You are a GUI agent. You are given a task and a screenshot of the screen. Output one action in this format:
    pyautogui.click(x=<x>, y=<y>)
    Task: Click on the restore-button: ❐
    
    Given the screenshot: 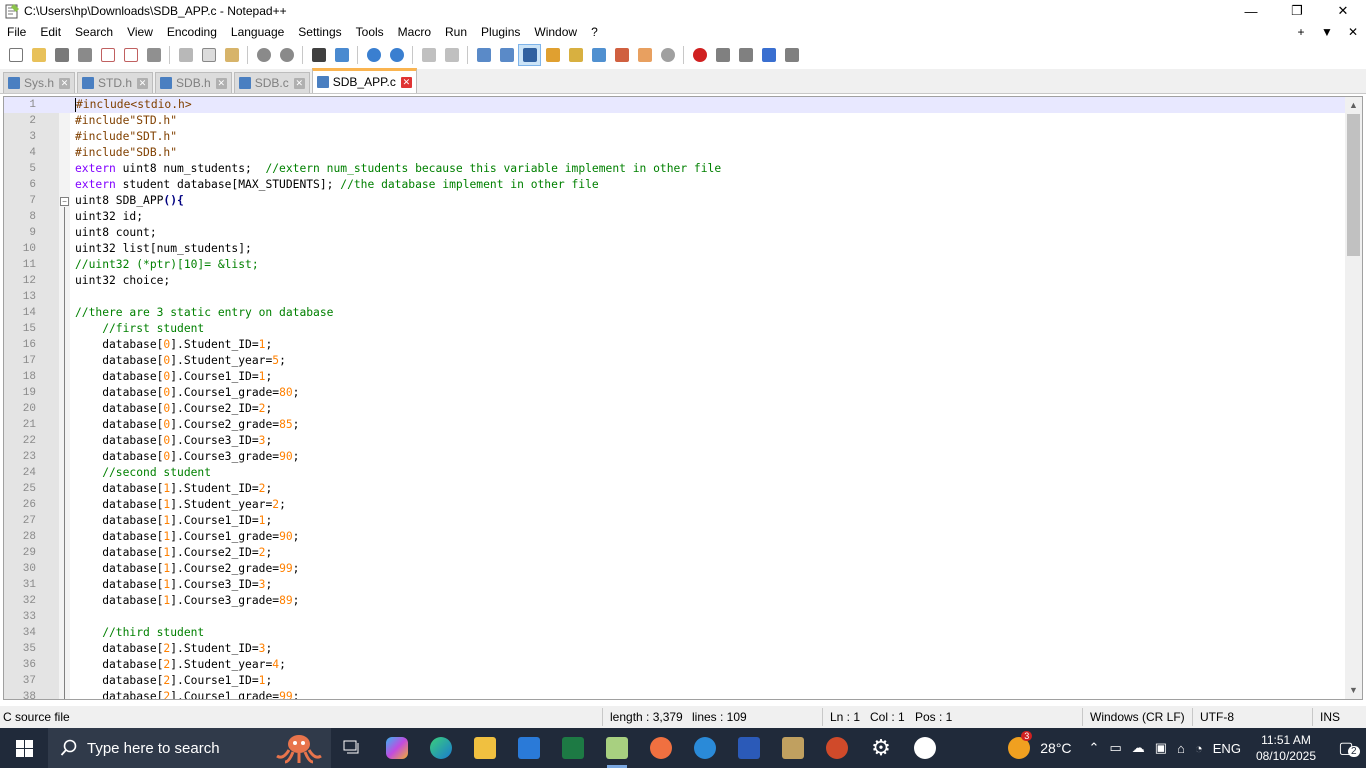 What is the action you would take?
    pyautogui.click(x=1297, y=11)
    